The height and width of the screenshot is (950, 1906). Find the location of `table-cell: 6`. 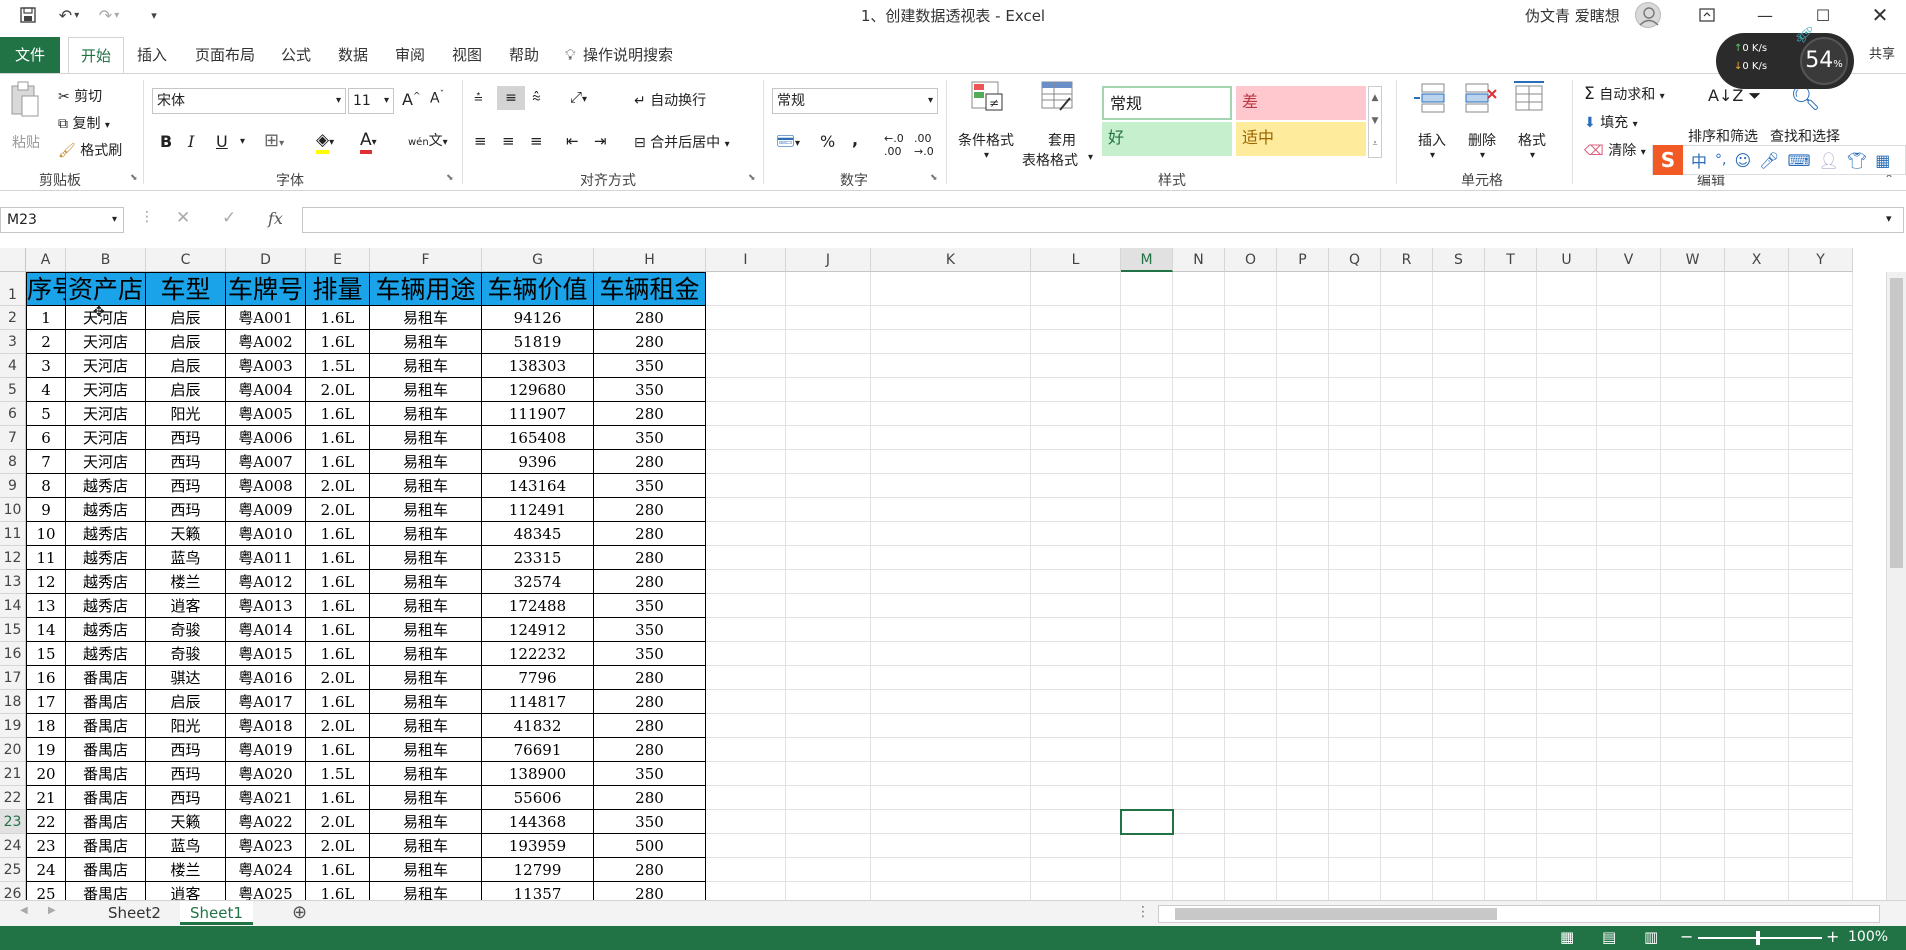

table-cell: 6 is located at coordinates (46, 438).